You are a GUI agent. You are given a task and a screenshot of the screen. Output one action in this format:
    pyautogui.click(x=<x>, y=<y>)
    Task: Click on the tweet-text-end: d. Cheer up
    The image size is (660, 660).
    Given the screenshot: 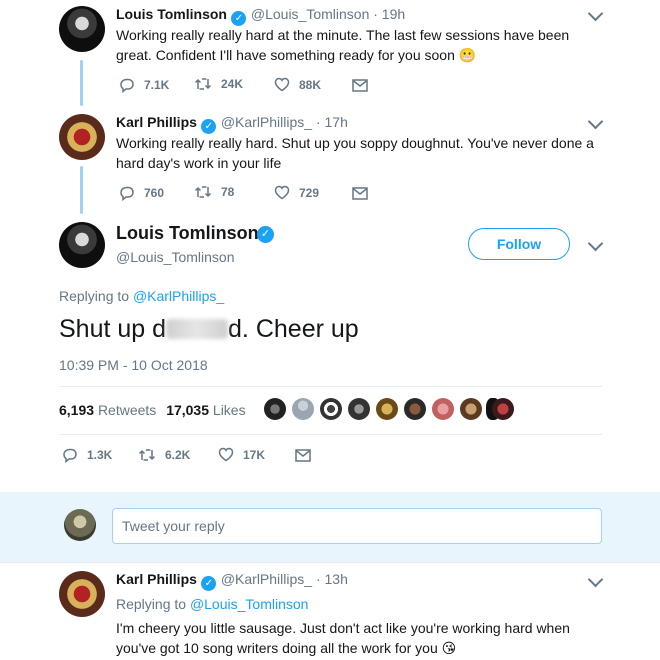 What is the action you would take?
    pyautogui.click(x=293, y=329)
    